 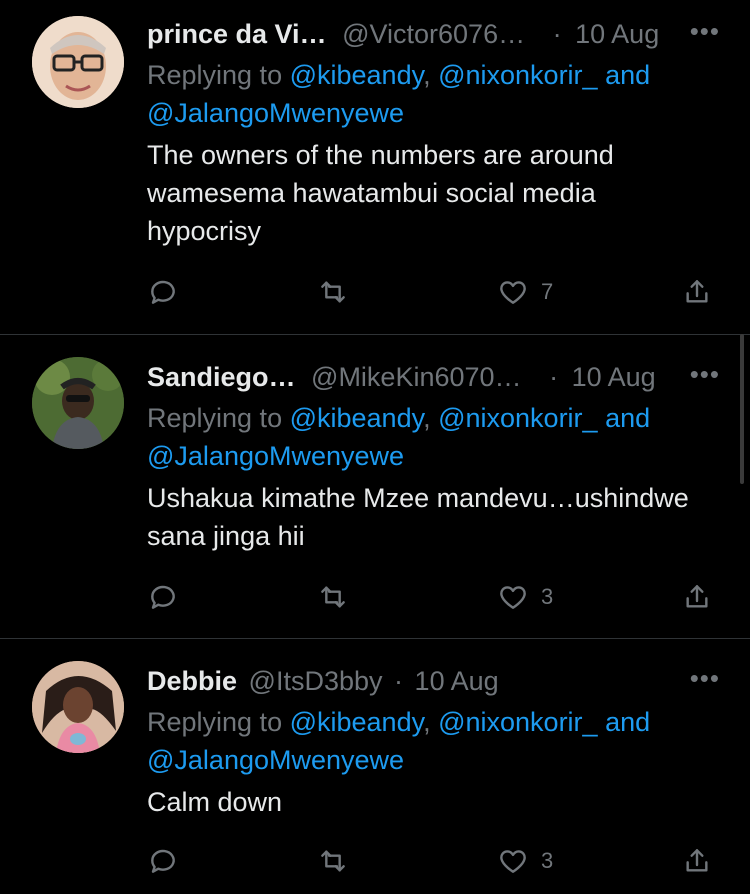 I want to click on scrollbar, so click(x=742, y=409).